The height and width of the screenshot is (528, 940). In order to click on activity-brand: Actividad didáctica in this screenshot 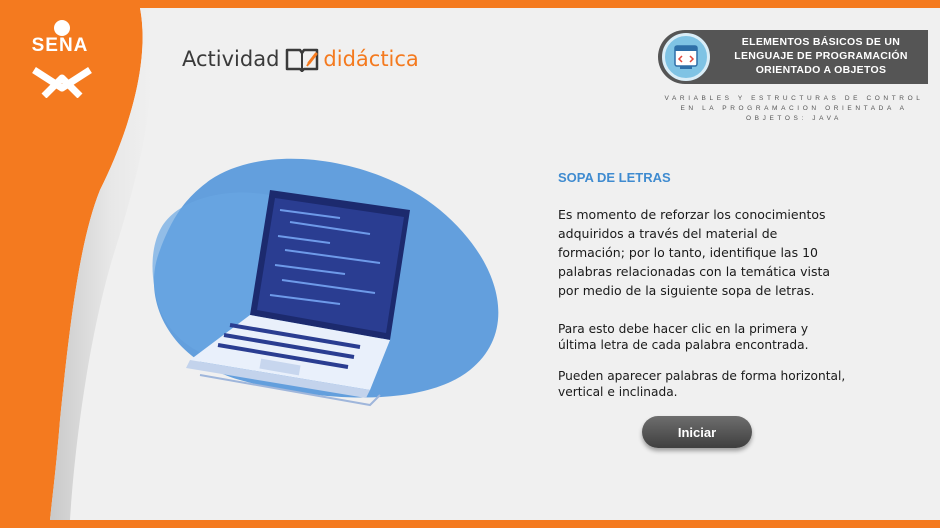, I will do `click(300, 59)`.